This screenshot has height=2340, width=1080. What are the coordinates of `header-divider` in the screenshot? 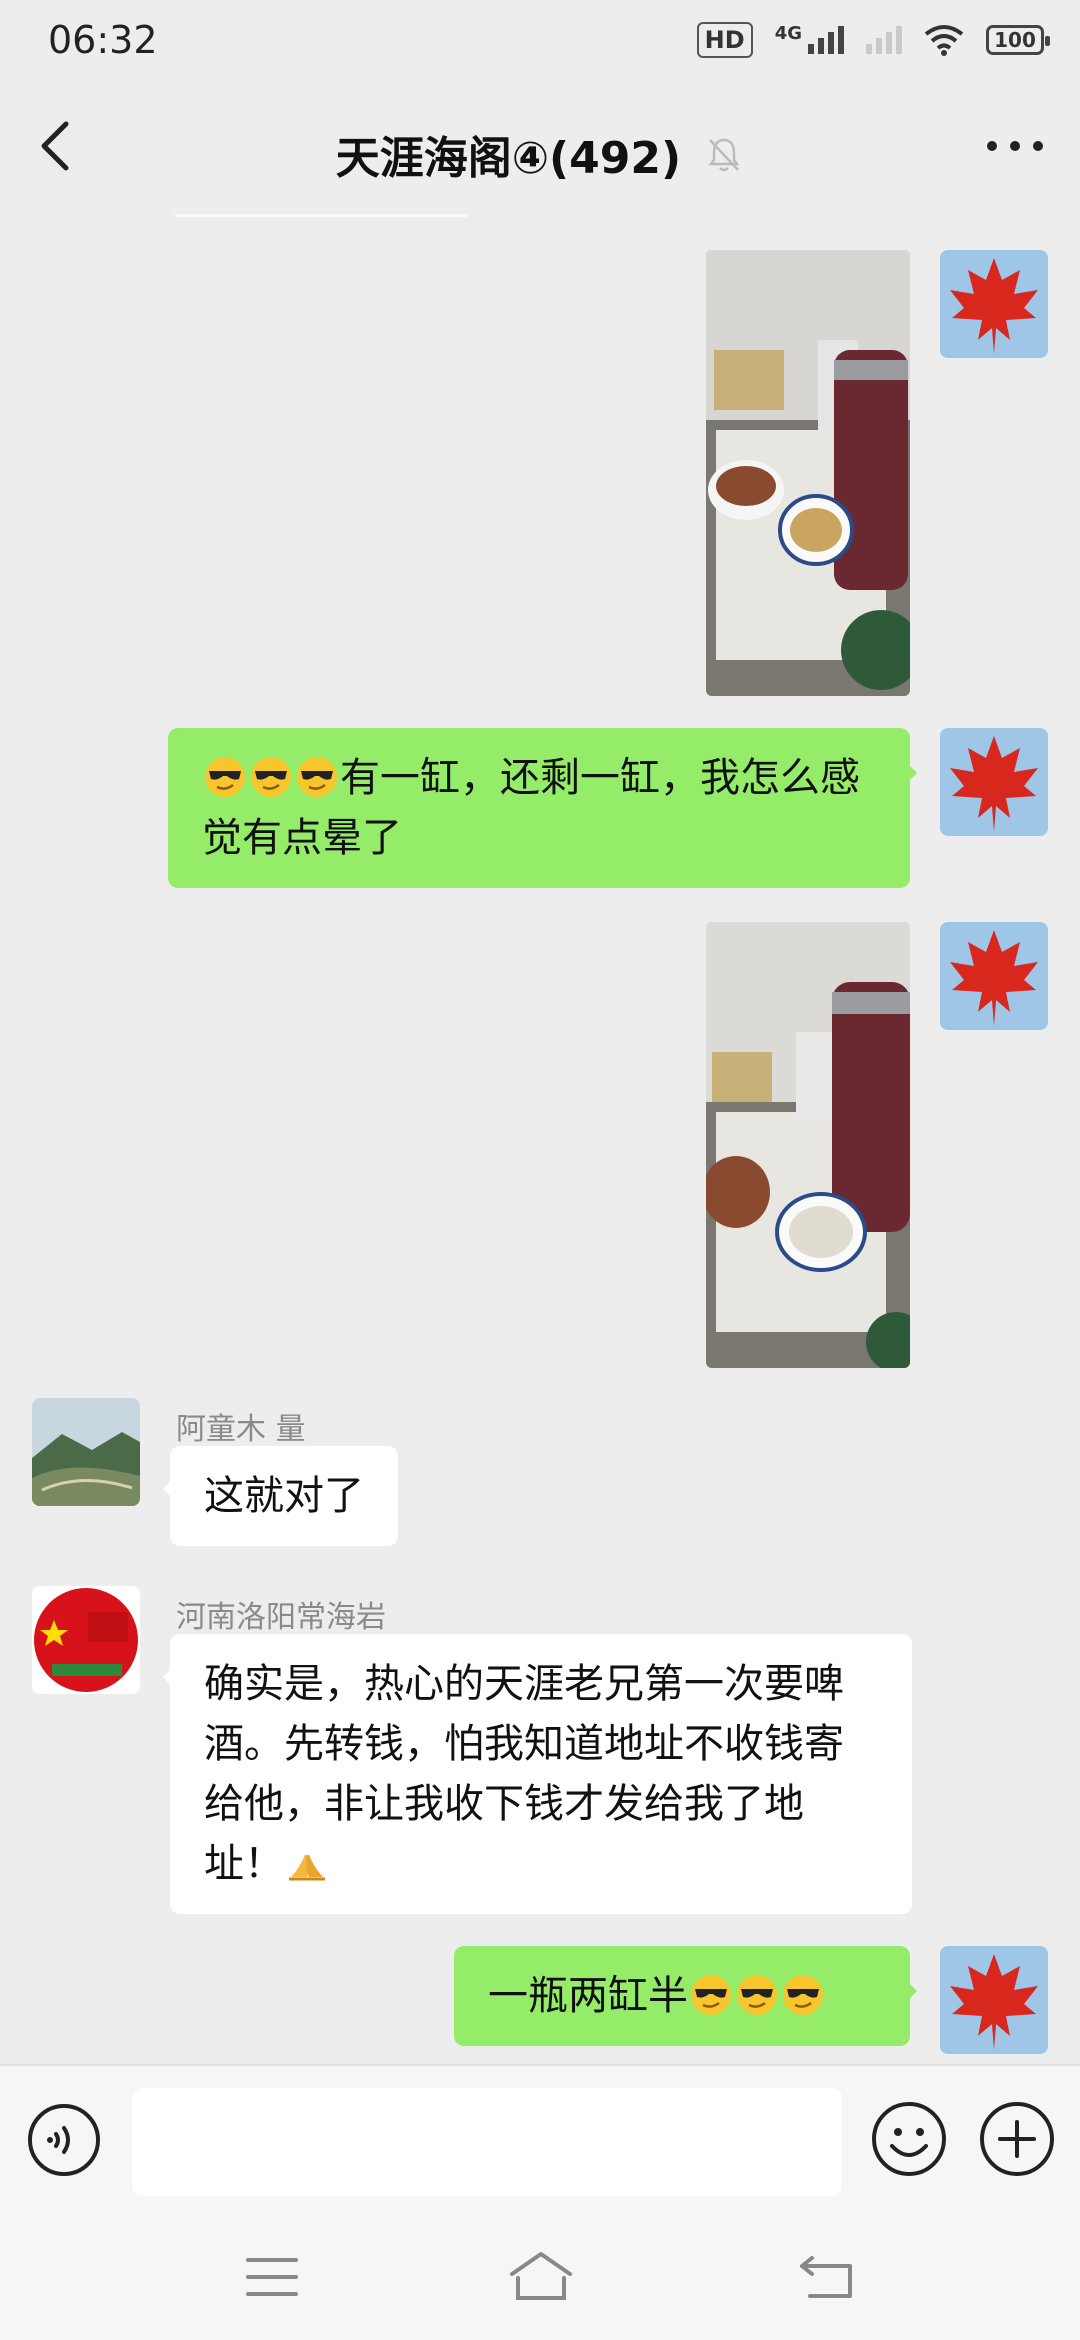 It's located at (321, 215).